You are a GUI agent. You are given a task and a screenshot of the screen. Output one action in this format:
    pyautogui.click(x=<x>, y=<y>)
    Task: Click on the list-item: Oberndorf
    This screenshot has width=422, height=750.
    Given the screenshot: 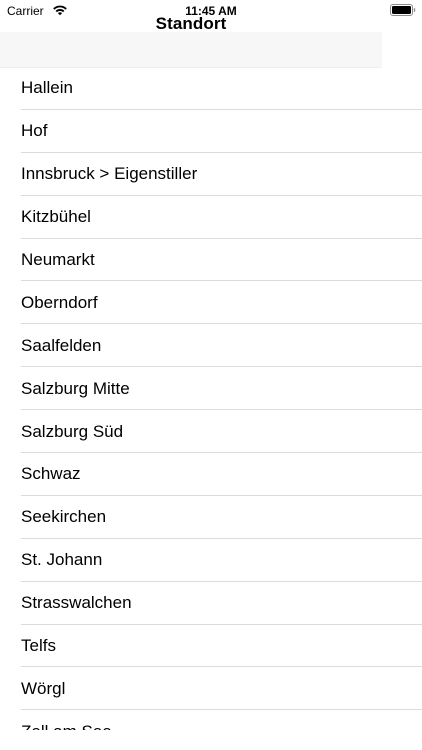 What is the action you would take?
    pyautogui.click(x=211, y=303)
    